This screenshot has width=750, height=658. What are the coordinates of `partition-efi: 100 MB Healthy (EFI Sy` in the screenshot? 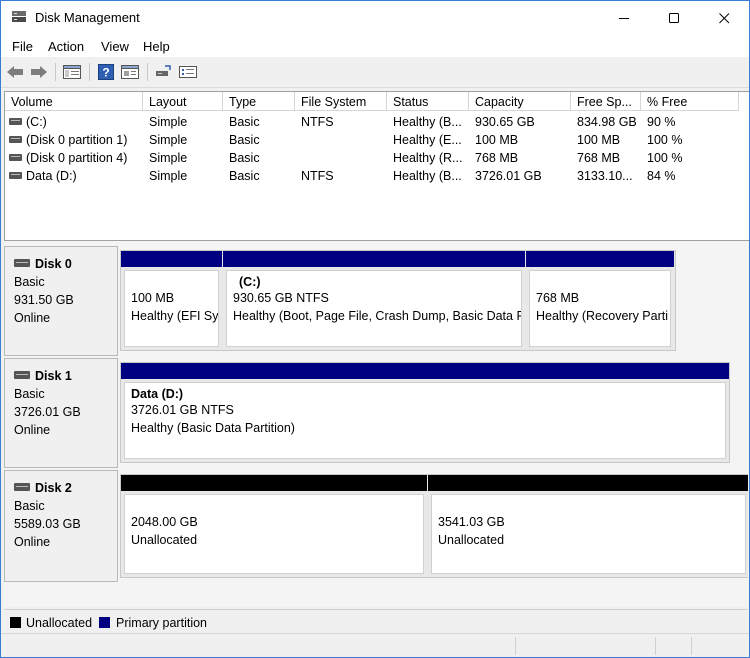 It's located at (171, 300).